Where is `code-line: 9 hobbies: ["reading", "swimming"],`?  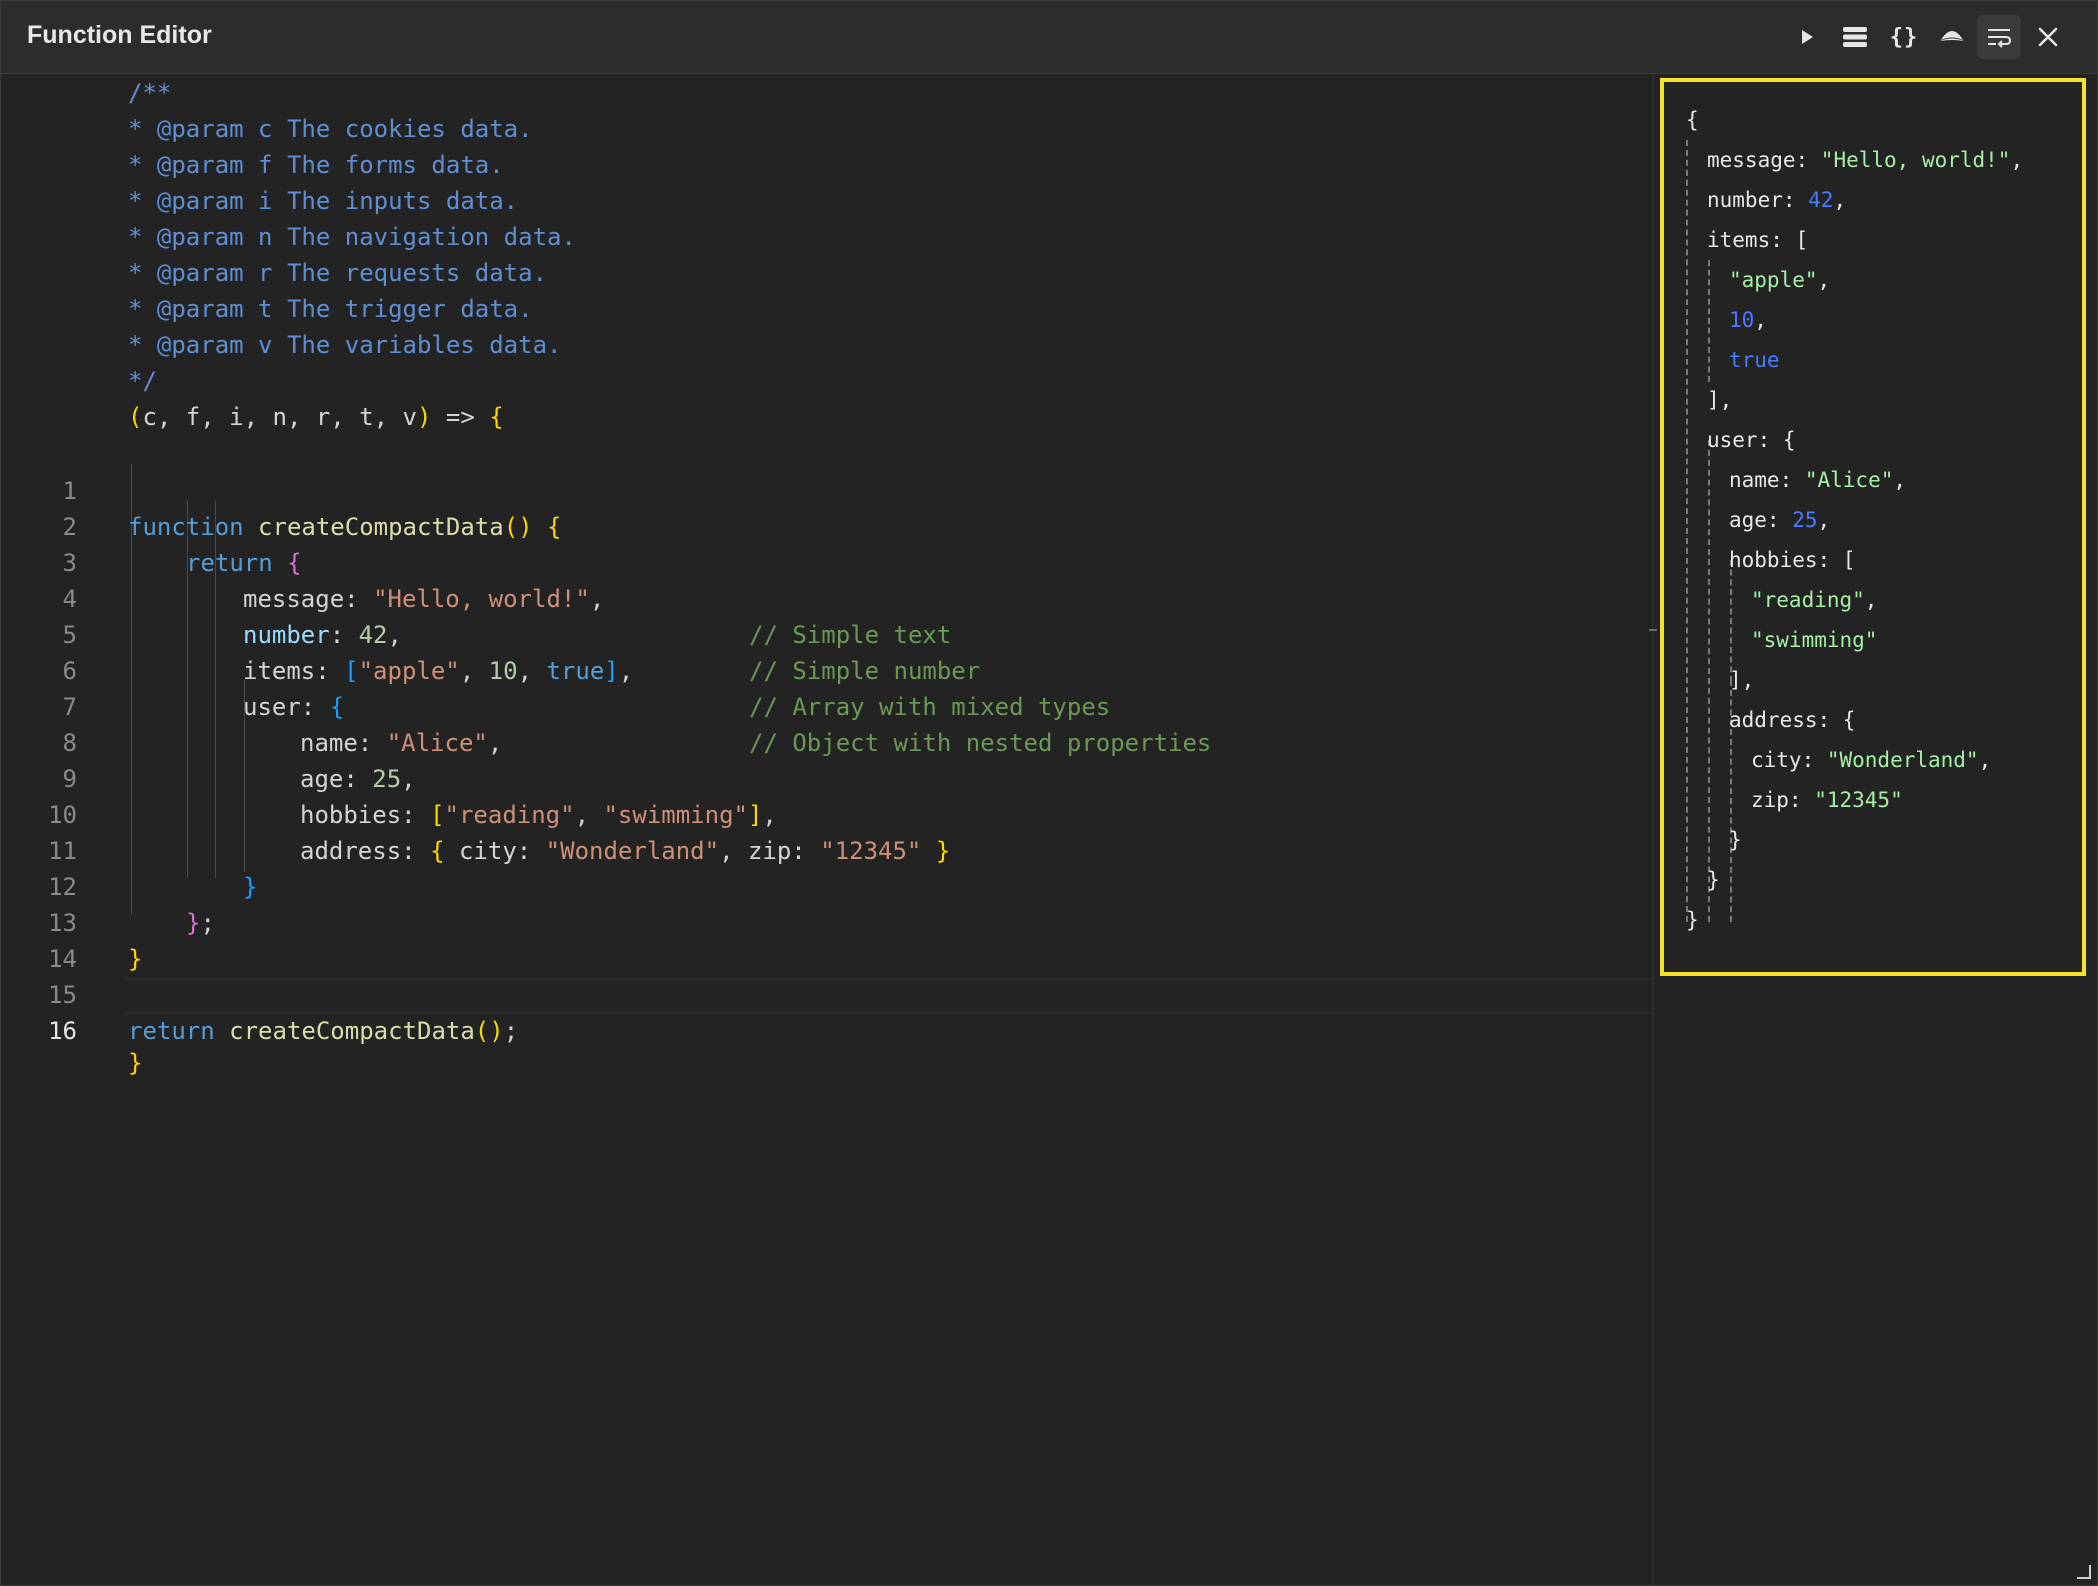 code-line: 9 hobbies: ["reading", "swimming"], is located at coordinates (389, 777).